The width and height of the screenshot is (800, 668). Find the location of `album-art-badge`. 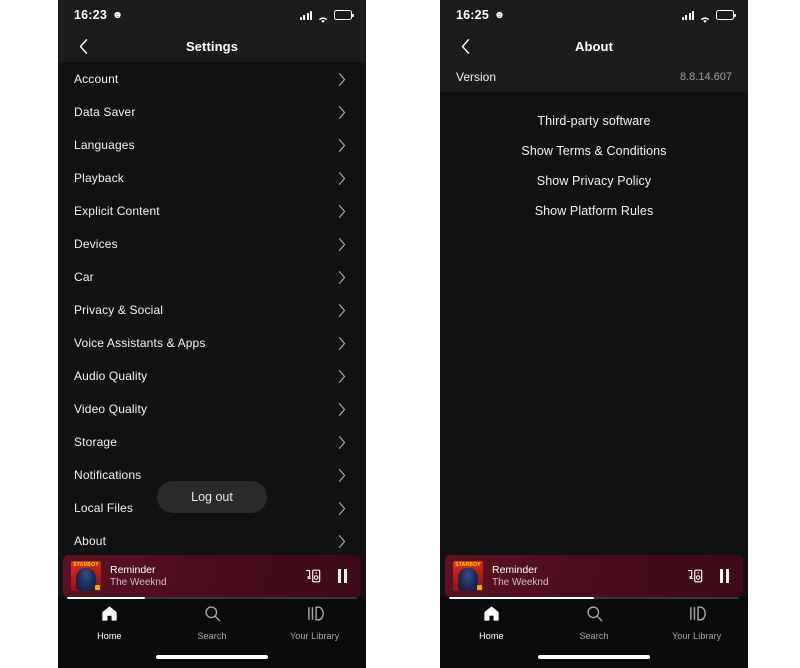

album-art-badge is located at coordinates (479, 587).